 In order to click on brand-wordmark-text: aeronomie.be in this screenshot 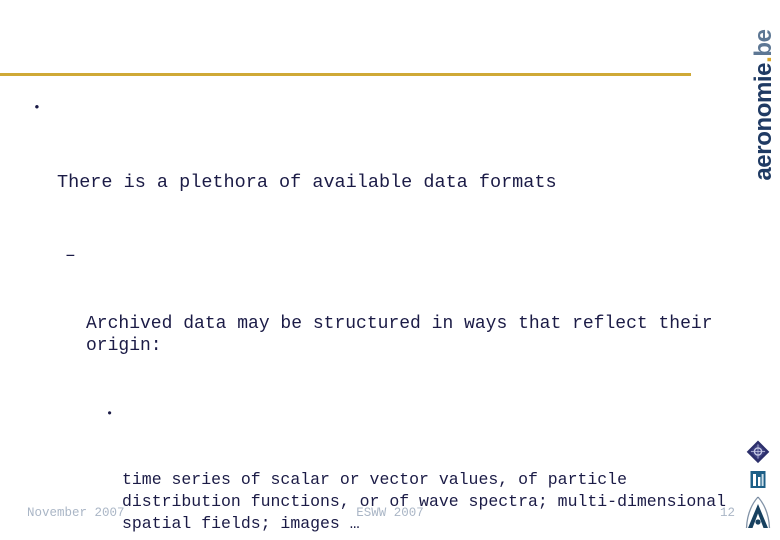, I will do `click(764, 104)`.